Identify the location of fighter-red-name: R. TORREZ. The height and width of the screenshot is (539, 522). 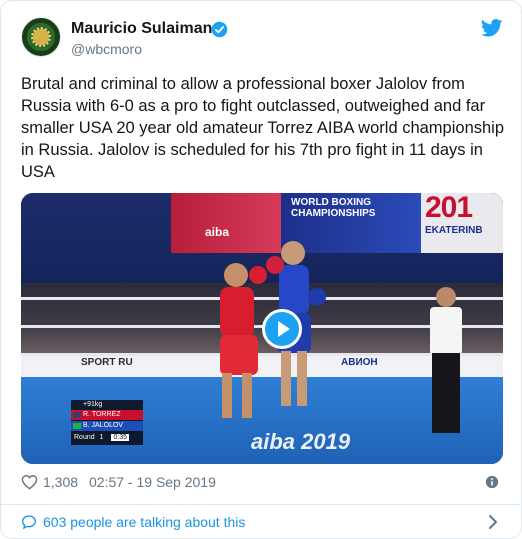
(102, 414).